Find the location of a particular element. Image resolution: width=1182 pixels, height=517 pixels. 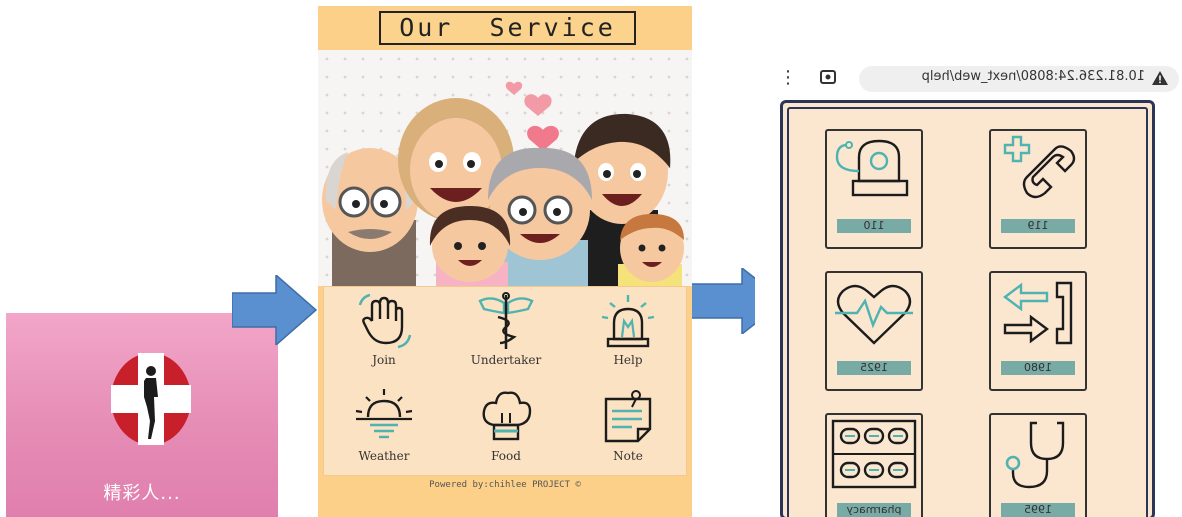

food-button: Food is located at coordinates (506, 434).